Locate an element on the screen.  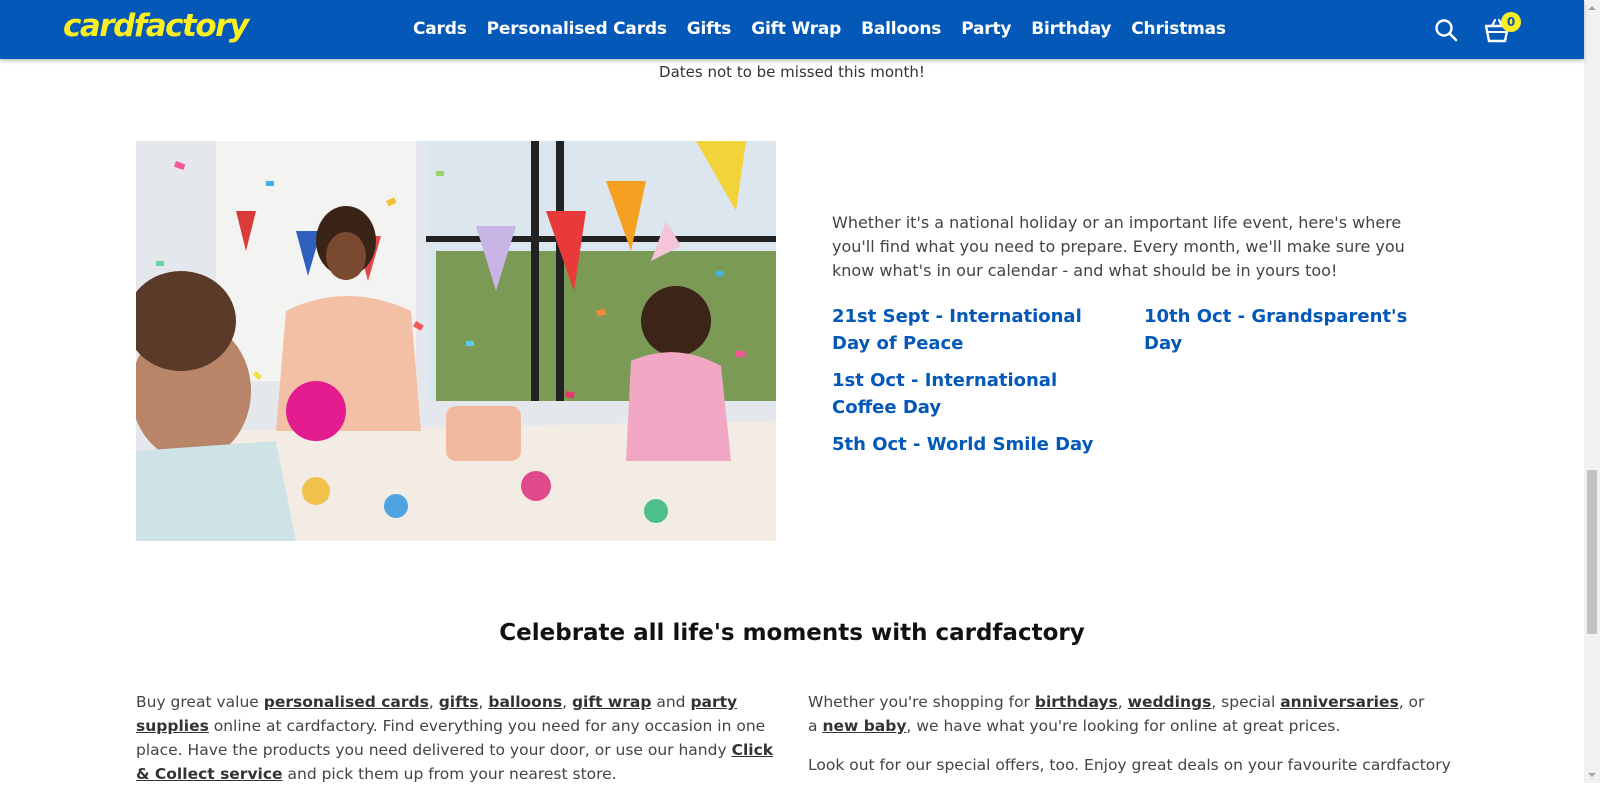
text-span: Buy great value is located at coordinates (200, 702).